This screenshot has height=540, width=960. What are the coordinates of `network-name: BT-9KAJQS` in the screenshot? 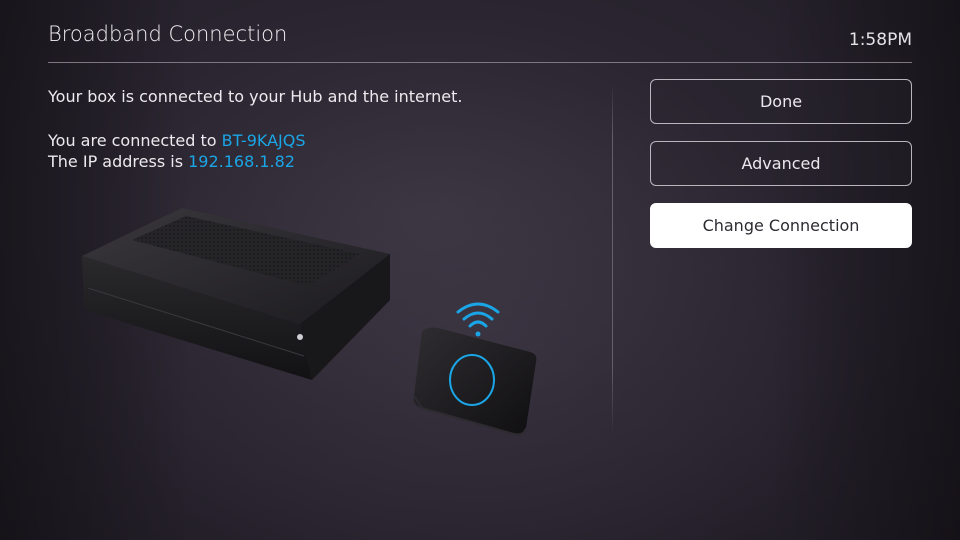 It's located at (263, 140).